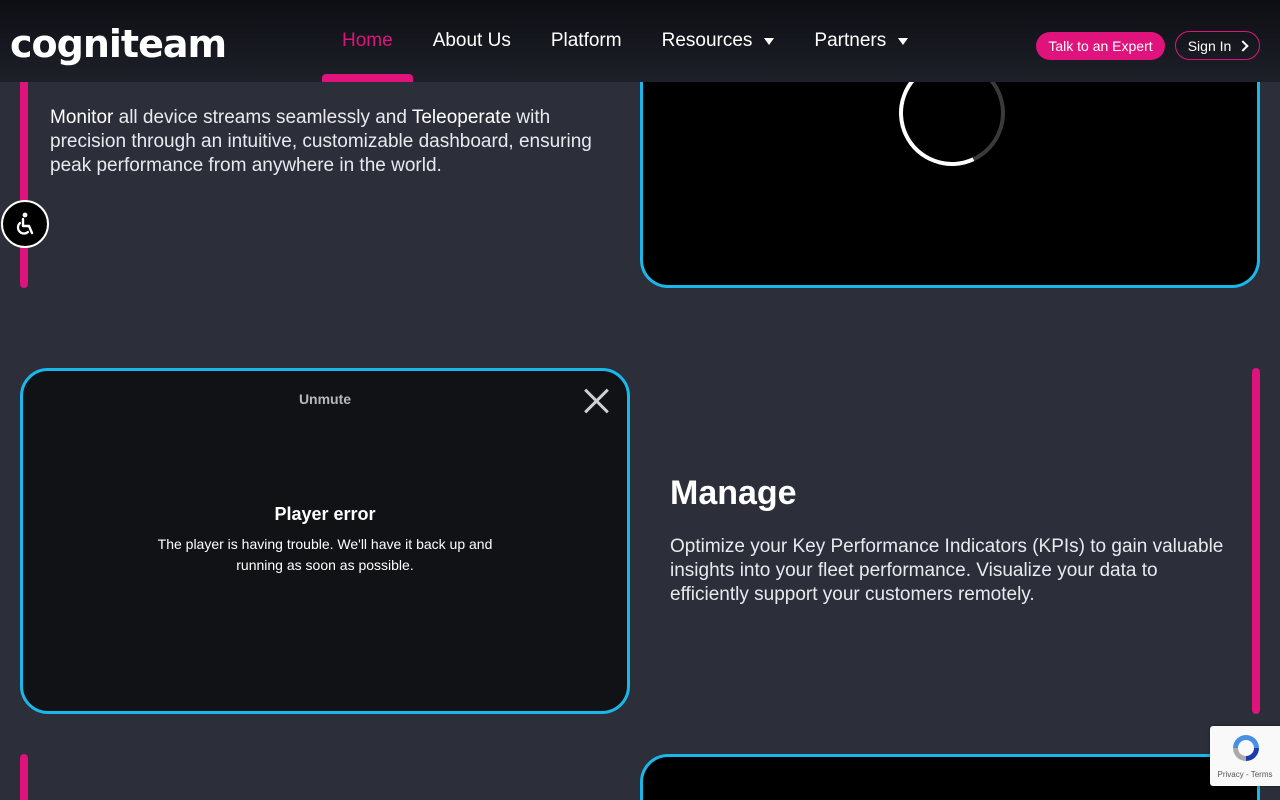  I want to click on nav-platform: Platform, so click(586, 41).